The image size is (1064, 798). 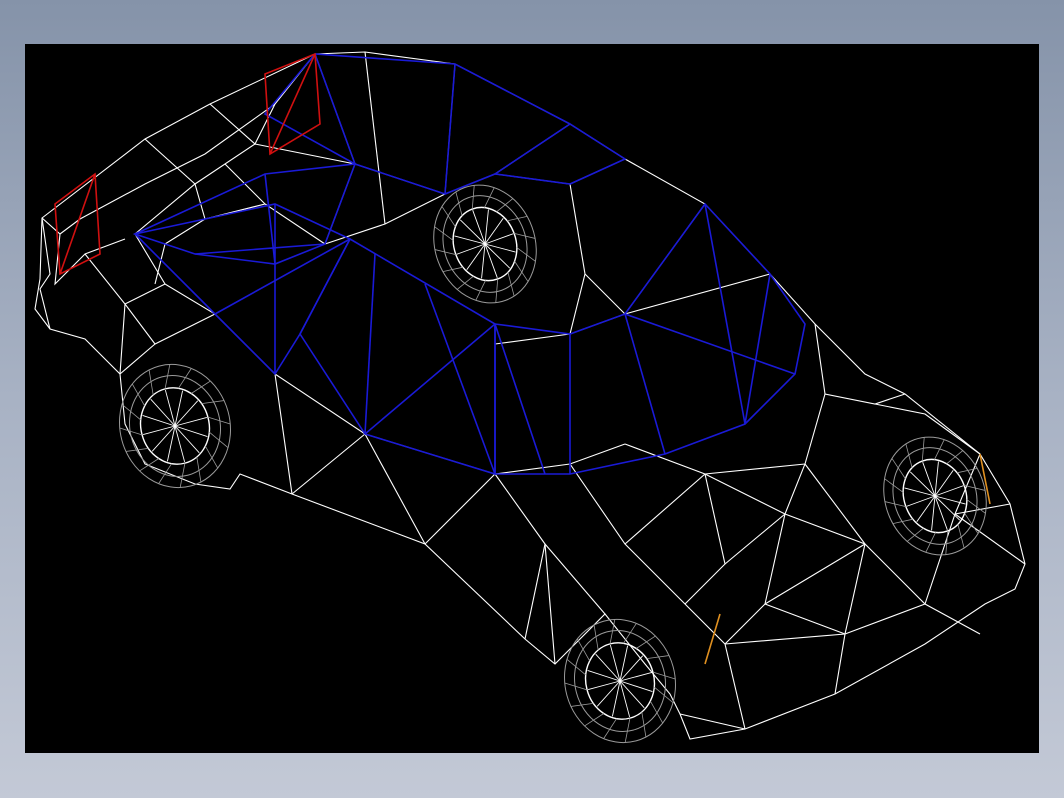 I want to click on side-window-rear, so click(x=242, y=289).